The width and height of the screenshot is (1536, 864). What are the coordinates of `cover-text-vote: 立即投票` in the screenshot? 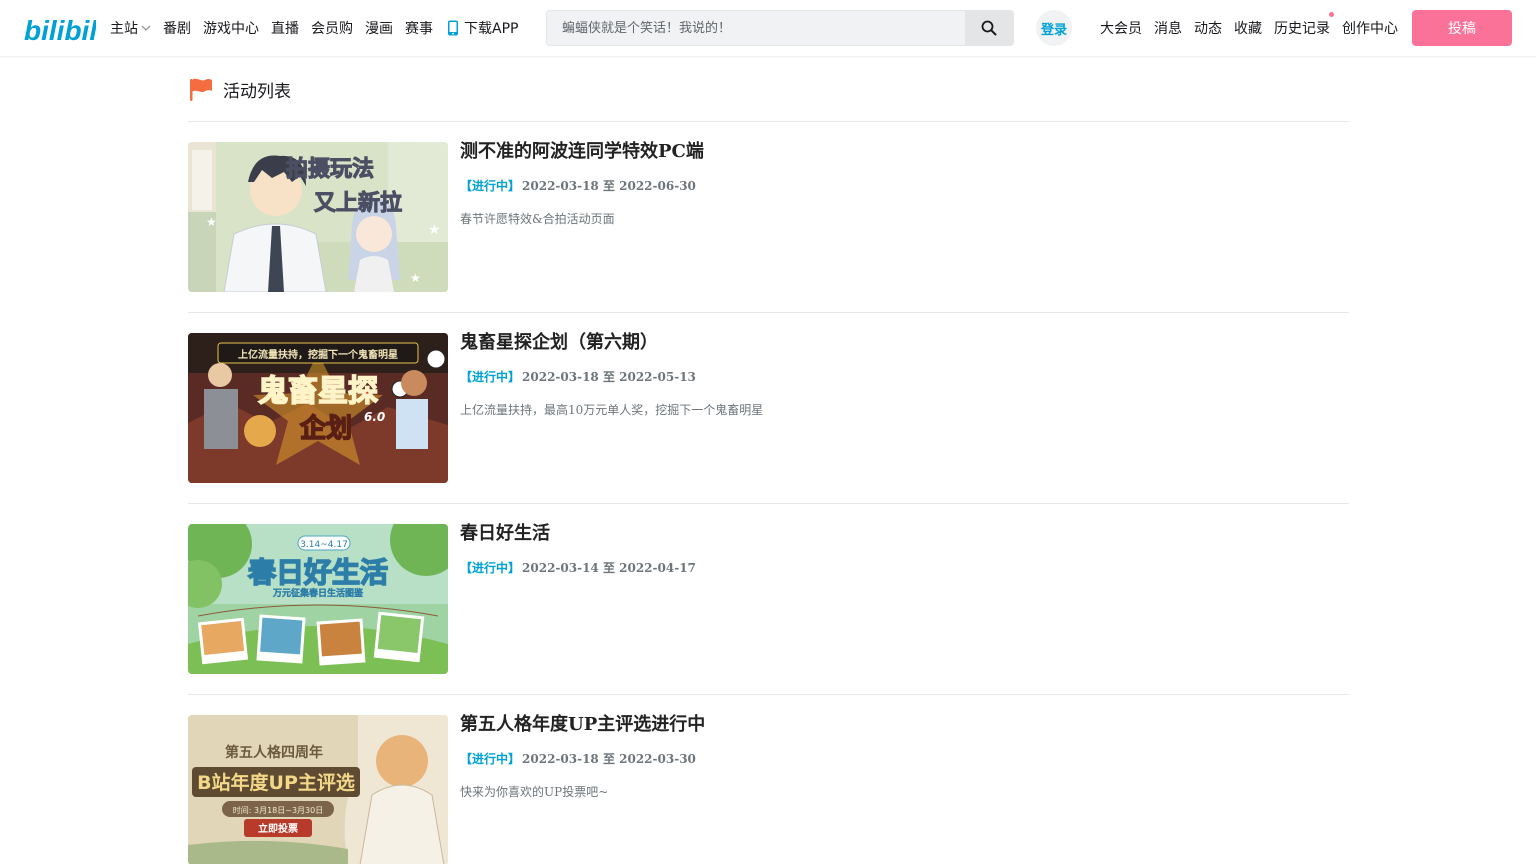 It's located at (278, 828).